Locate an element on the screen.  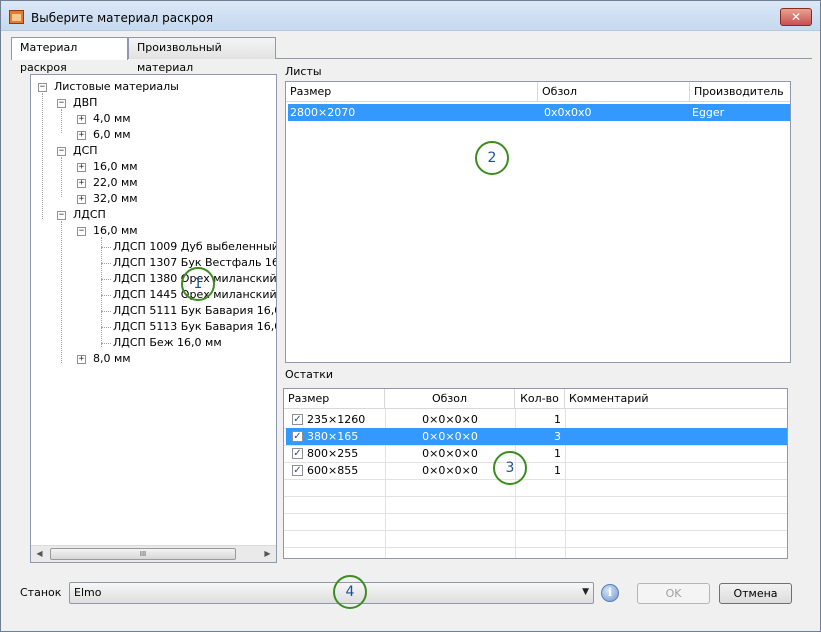
tab-bar: Материал раскроя Произвольный материал is located at coordinates (411, 55).